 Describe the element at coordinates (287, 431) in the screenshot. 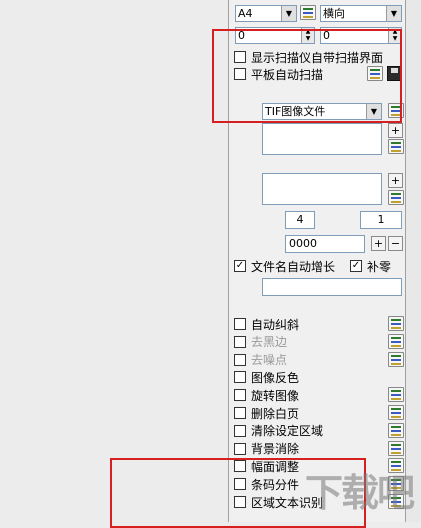

I see `option-label: 清除设定区域` at that location.